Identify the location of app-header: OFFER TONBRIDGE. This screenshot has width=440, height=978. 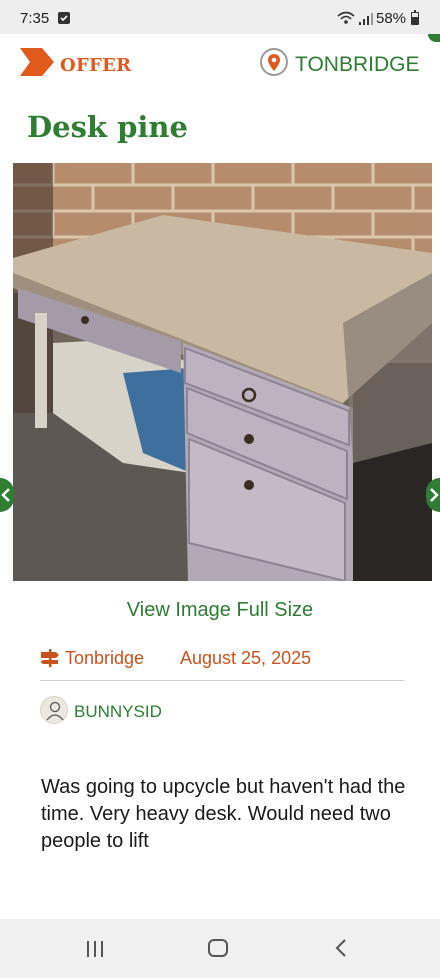
(220, 65).